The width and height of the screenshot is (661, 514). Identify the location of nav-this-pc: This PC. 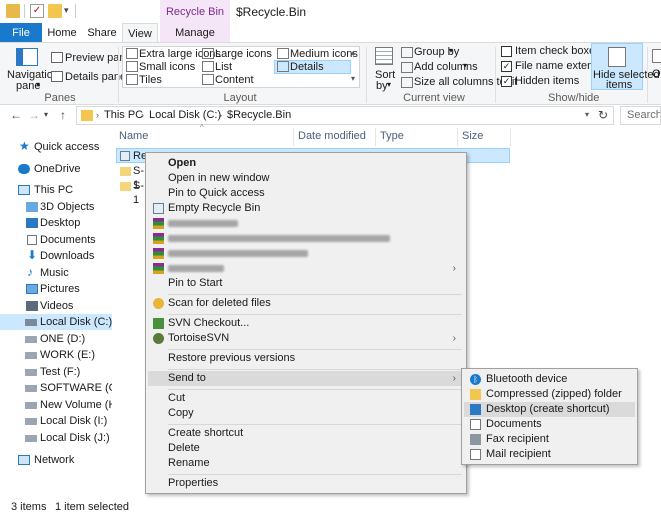
(56, 190).